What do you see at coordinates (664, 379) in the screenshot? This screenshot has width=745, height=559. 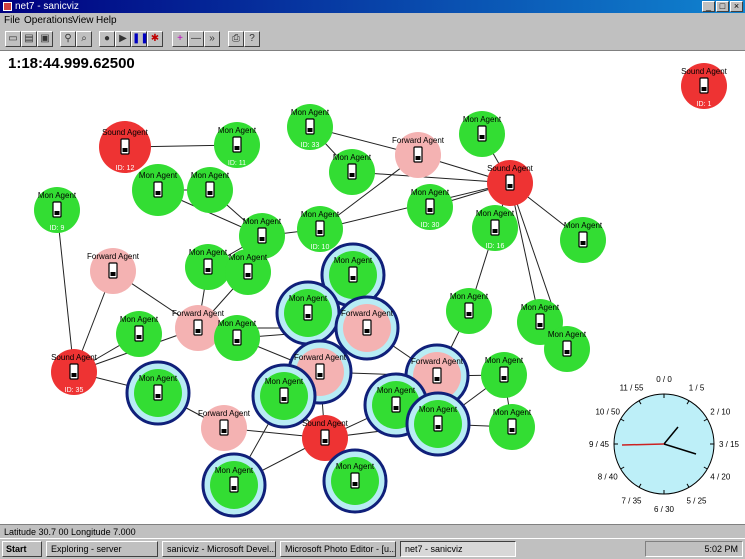 I see `clock-label: 0 / 0` at bounding box center [664, 379].